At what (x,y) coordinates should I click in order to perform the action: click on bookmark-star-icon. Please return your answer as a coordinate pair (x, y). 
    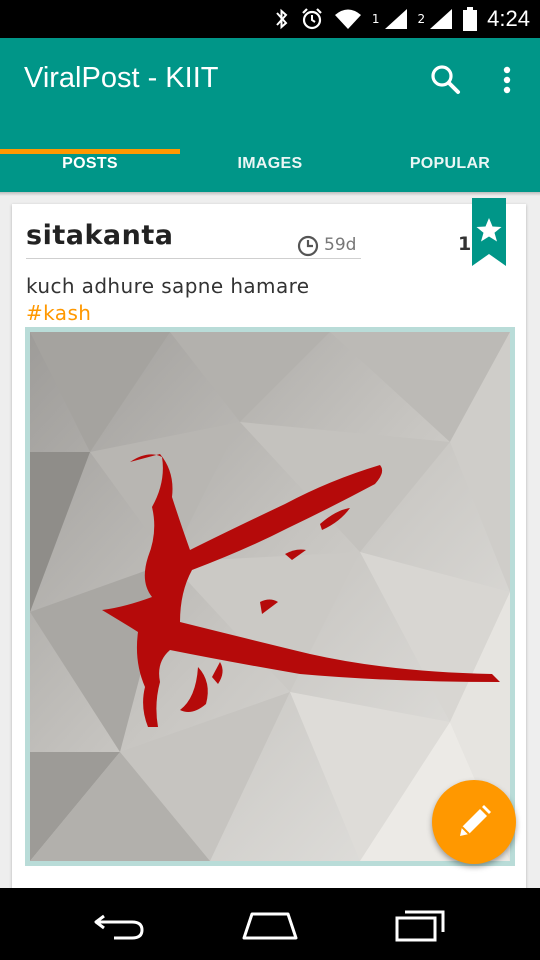
    Looking at the image, I should click on (489, 232).